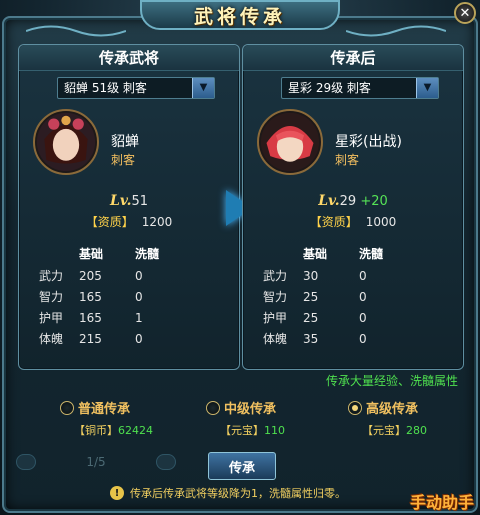  What do you see at coordinates (117, 493) in the screenshot?
I see `warning-icon: !` at bounding box center [117, 493].